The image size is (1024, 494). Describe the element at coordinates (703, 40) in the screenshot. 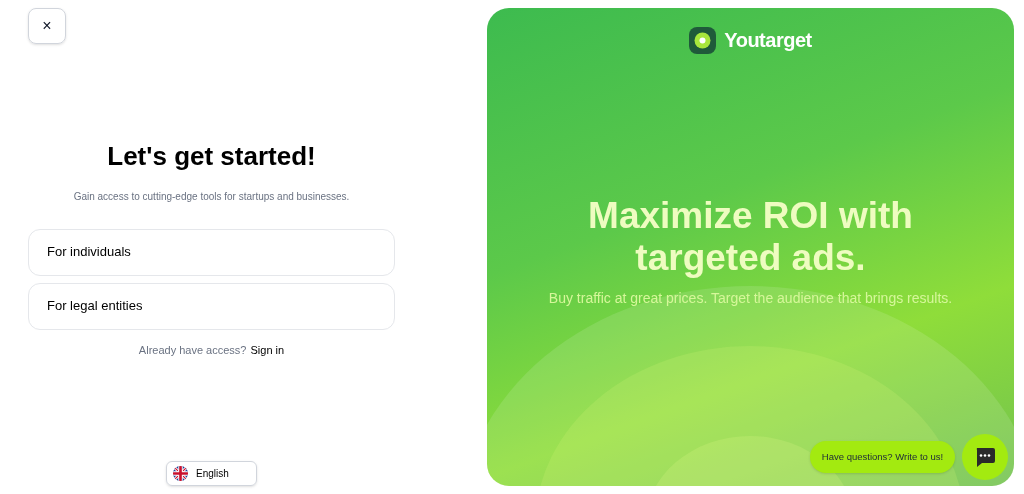

I see `logo-icon` at that location.